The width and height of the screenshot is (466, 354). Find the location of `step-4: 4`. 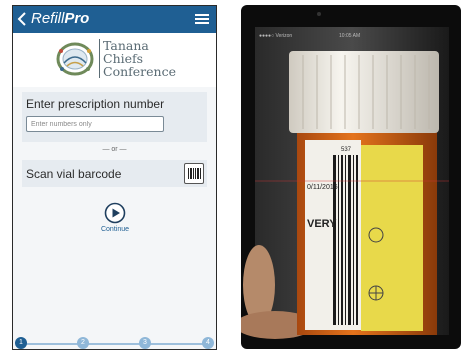

step-4: 4 is located at coordinates (208, 343).